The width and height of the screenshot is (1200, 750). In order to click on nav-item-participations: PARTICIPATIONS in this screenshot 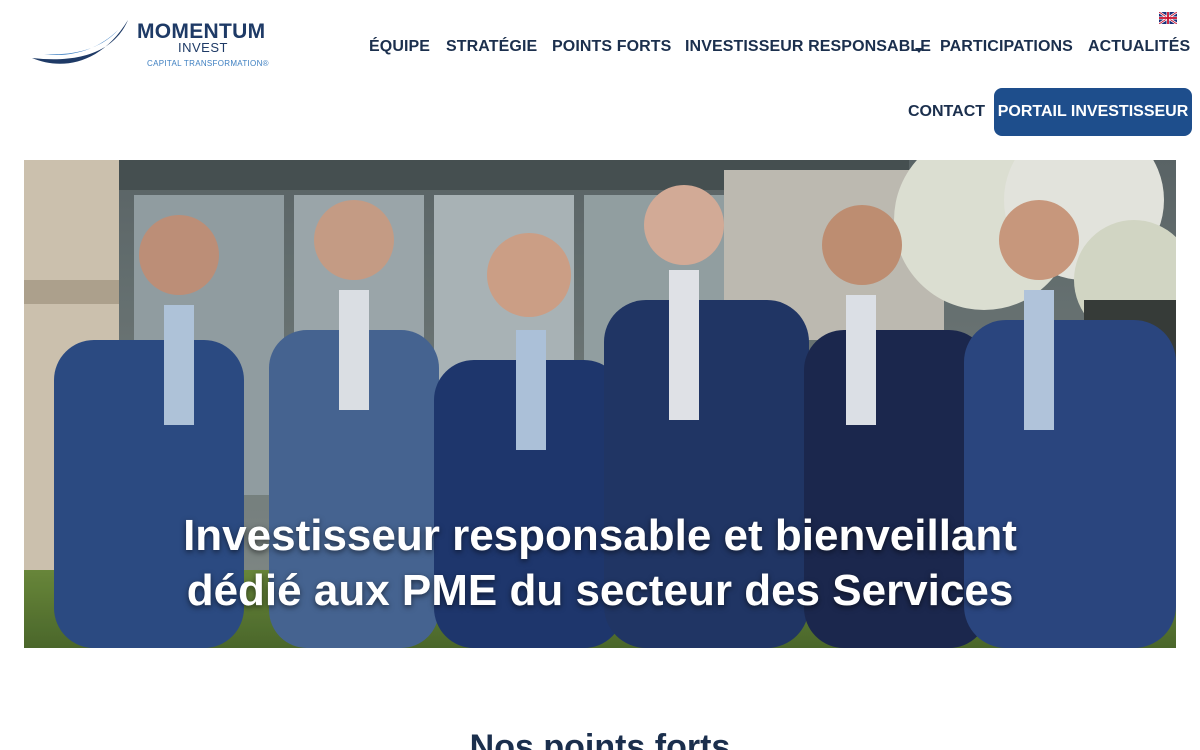, I will do `click(1006, 47)`.